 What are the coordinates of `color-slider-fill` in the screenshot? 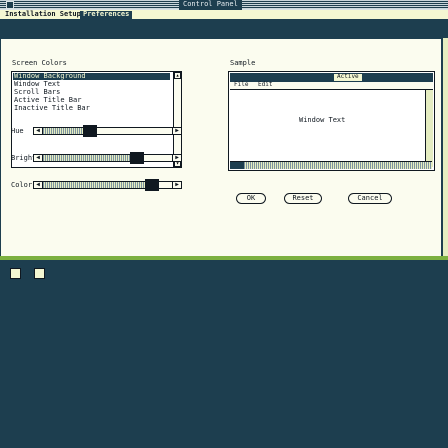 It's located at (101, 185).